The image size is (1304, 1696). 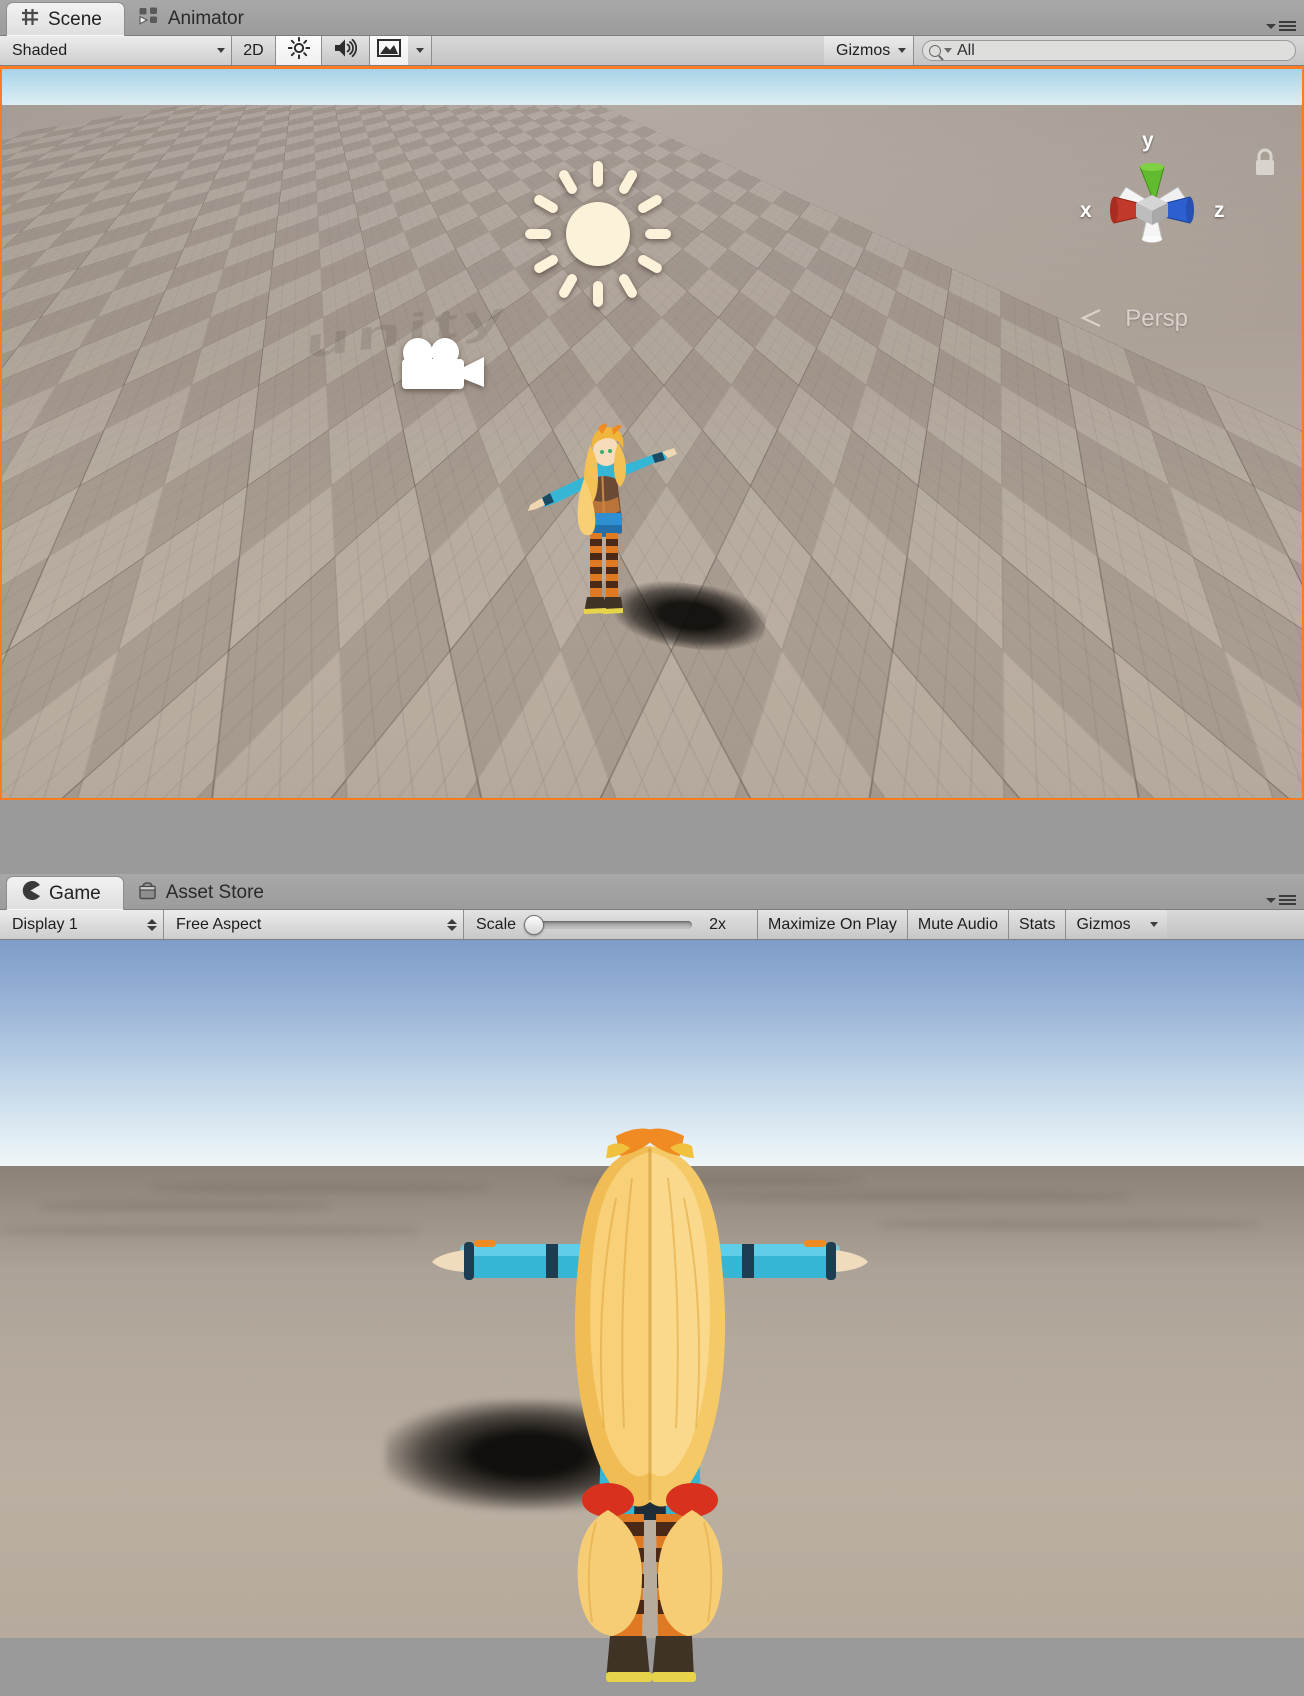 I want to click on scale-slider, so click(x=608, y=924).